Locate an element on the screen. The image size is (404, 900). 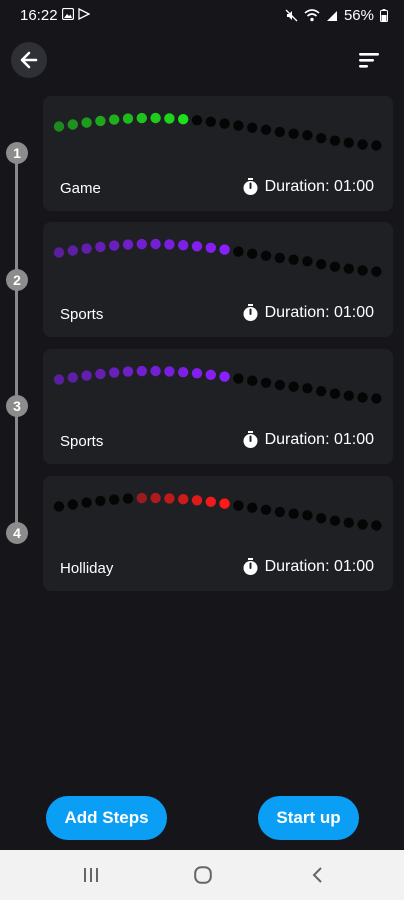
timeline-line is located at coordinates (16, 342).